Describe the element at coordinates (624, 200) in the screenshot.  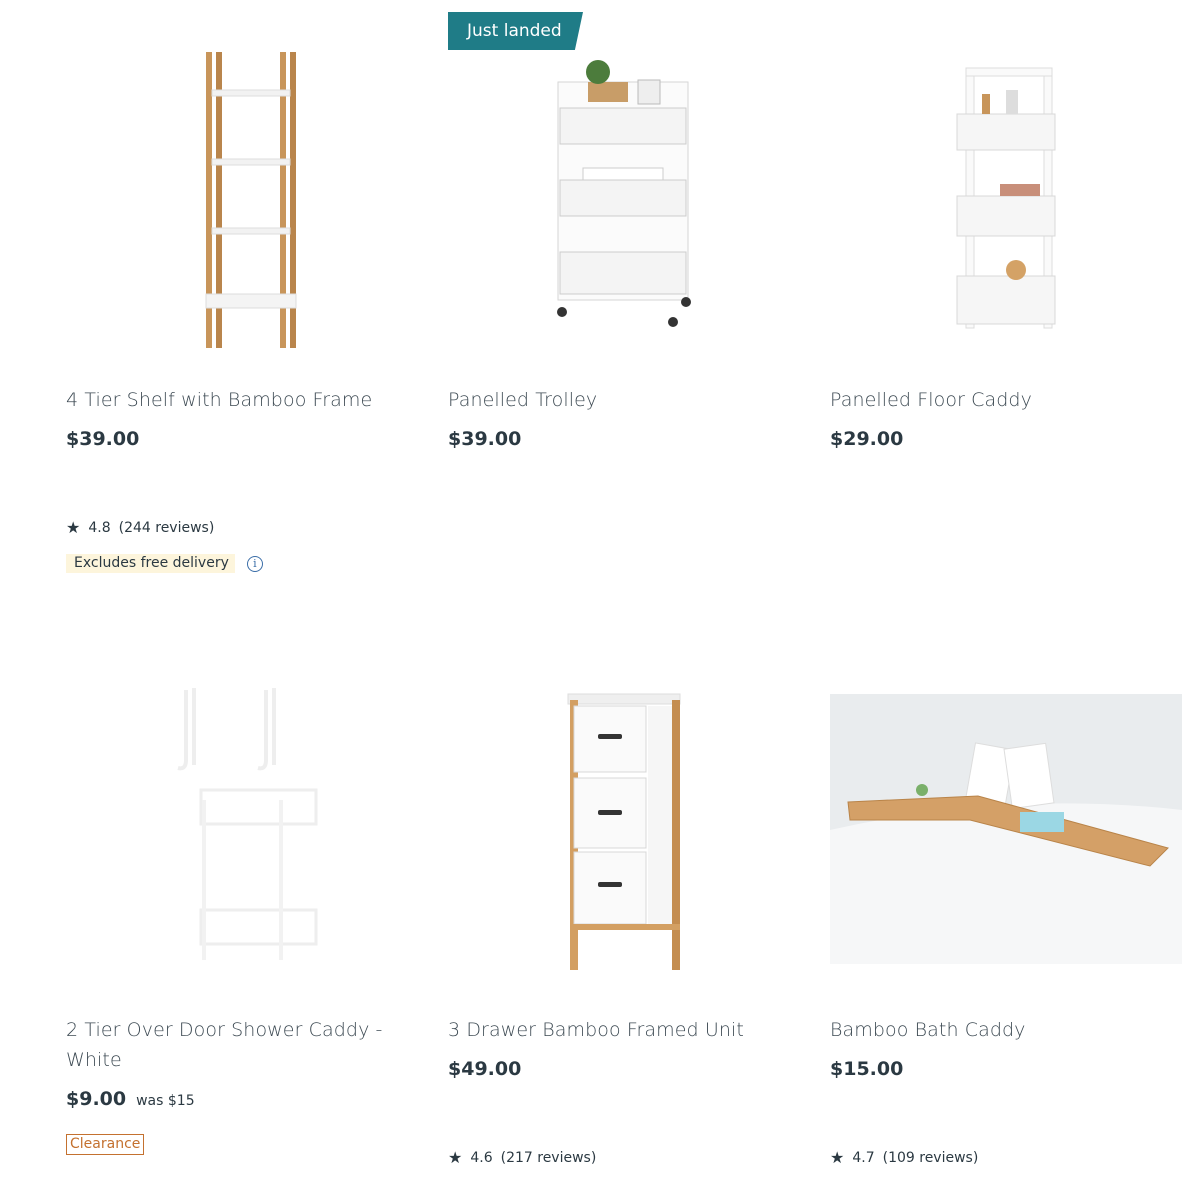
I see `trolley-image` at that location.